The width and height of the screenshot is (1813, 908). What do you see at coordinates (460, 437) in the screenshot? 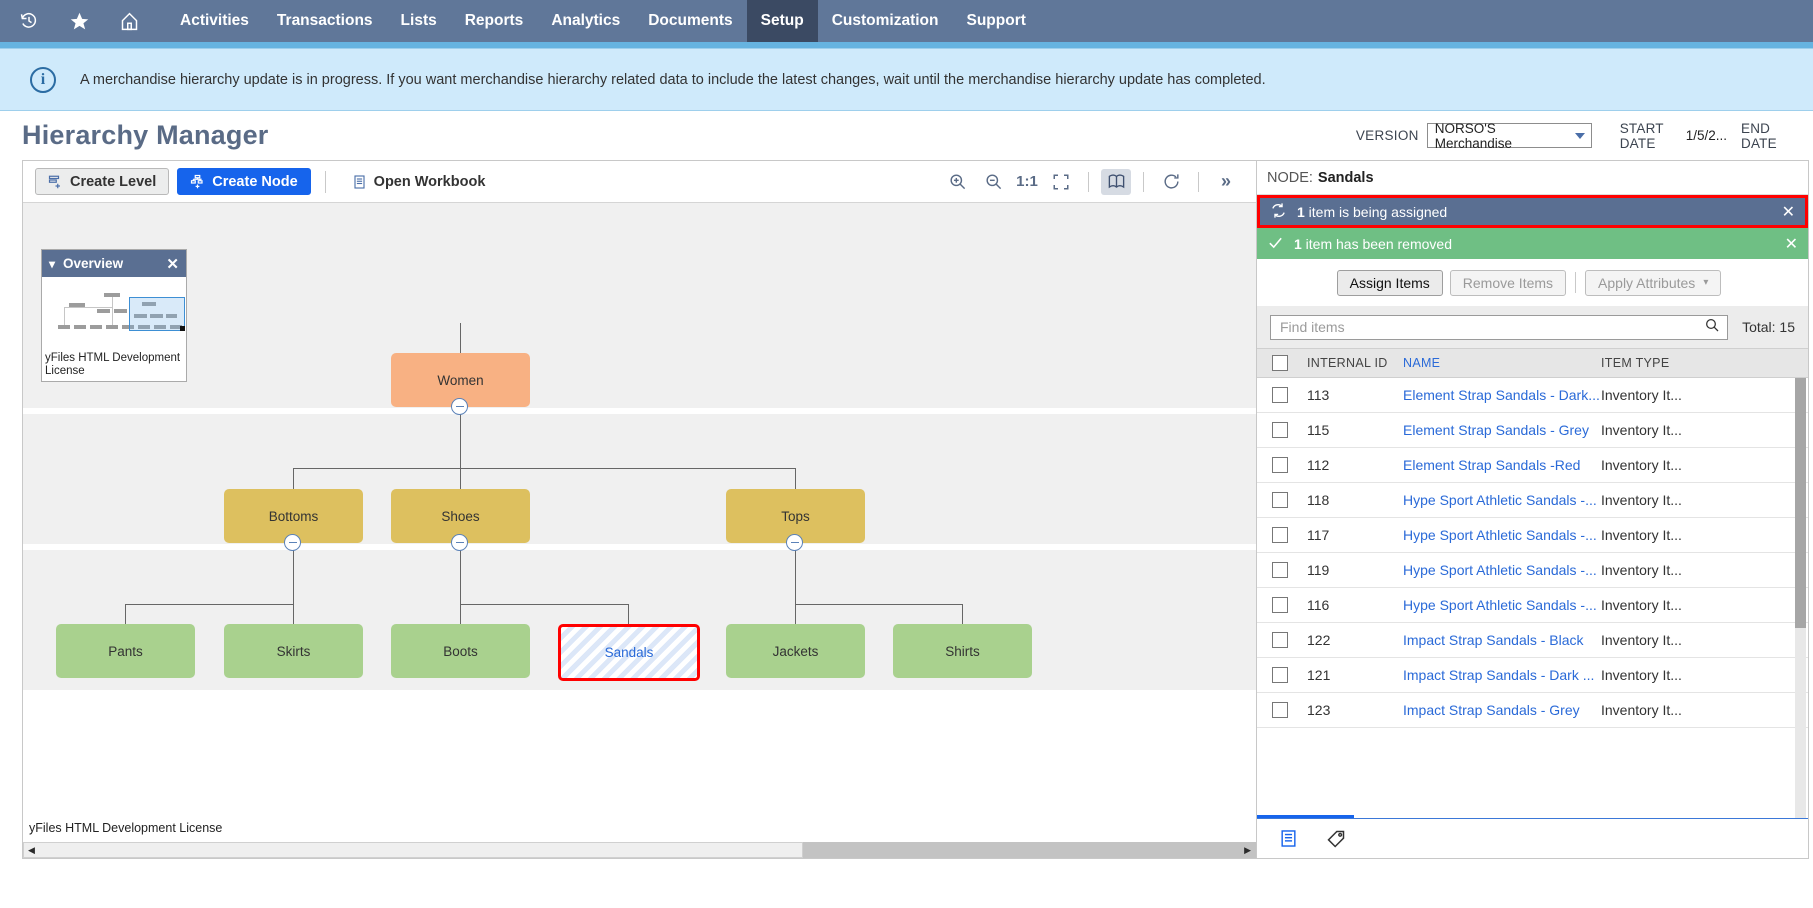
I see `edge-women-trunk` at bounding box center [460, 437].